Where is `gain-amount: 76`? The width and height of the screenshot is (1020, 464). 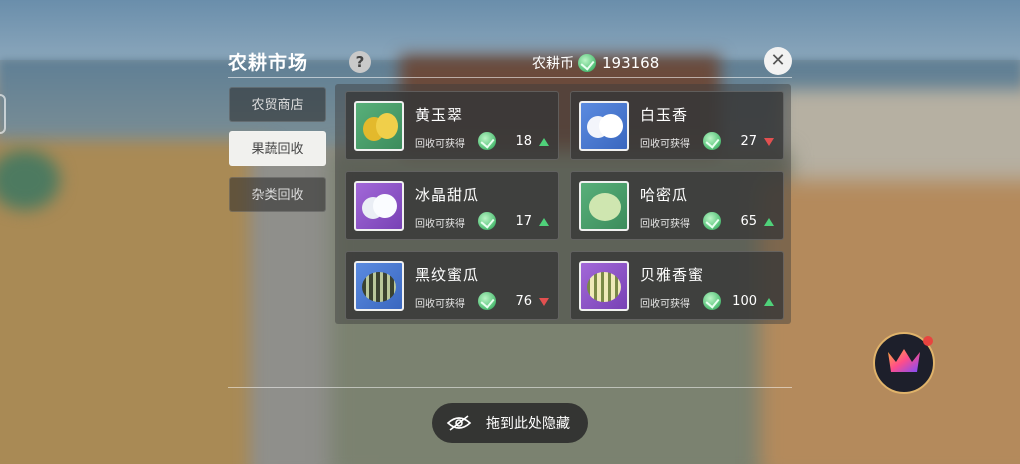
gain-amount: 76 is located at coordinates (523, 301).